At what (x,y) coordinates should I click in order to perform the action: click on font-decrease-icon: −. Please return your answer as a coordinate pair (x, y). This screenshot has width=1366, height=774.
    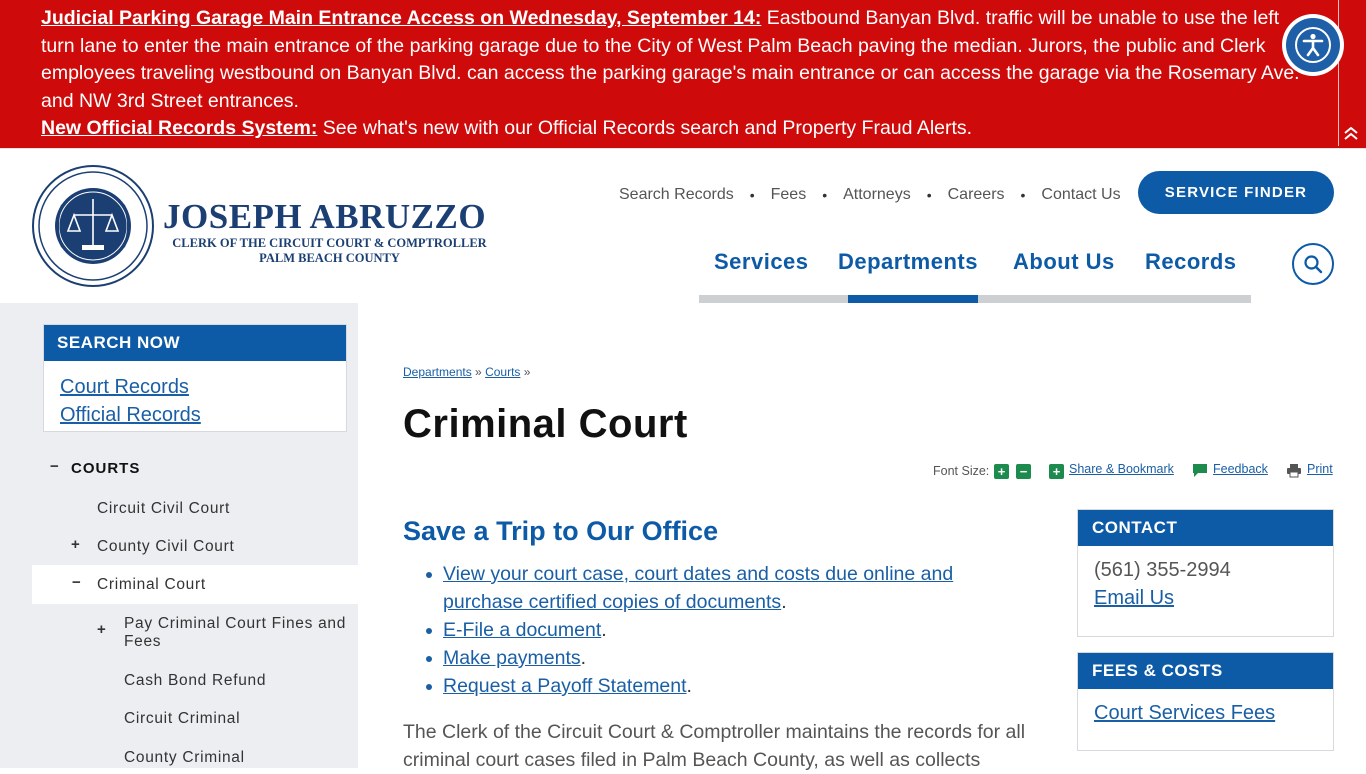
    Looking at the image, I should click on (1023, 471).